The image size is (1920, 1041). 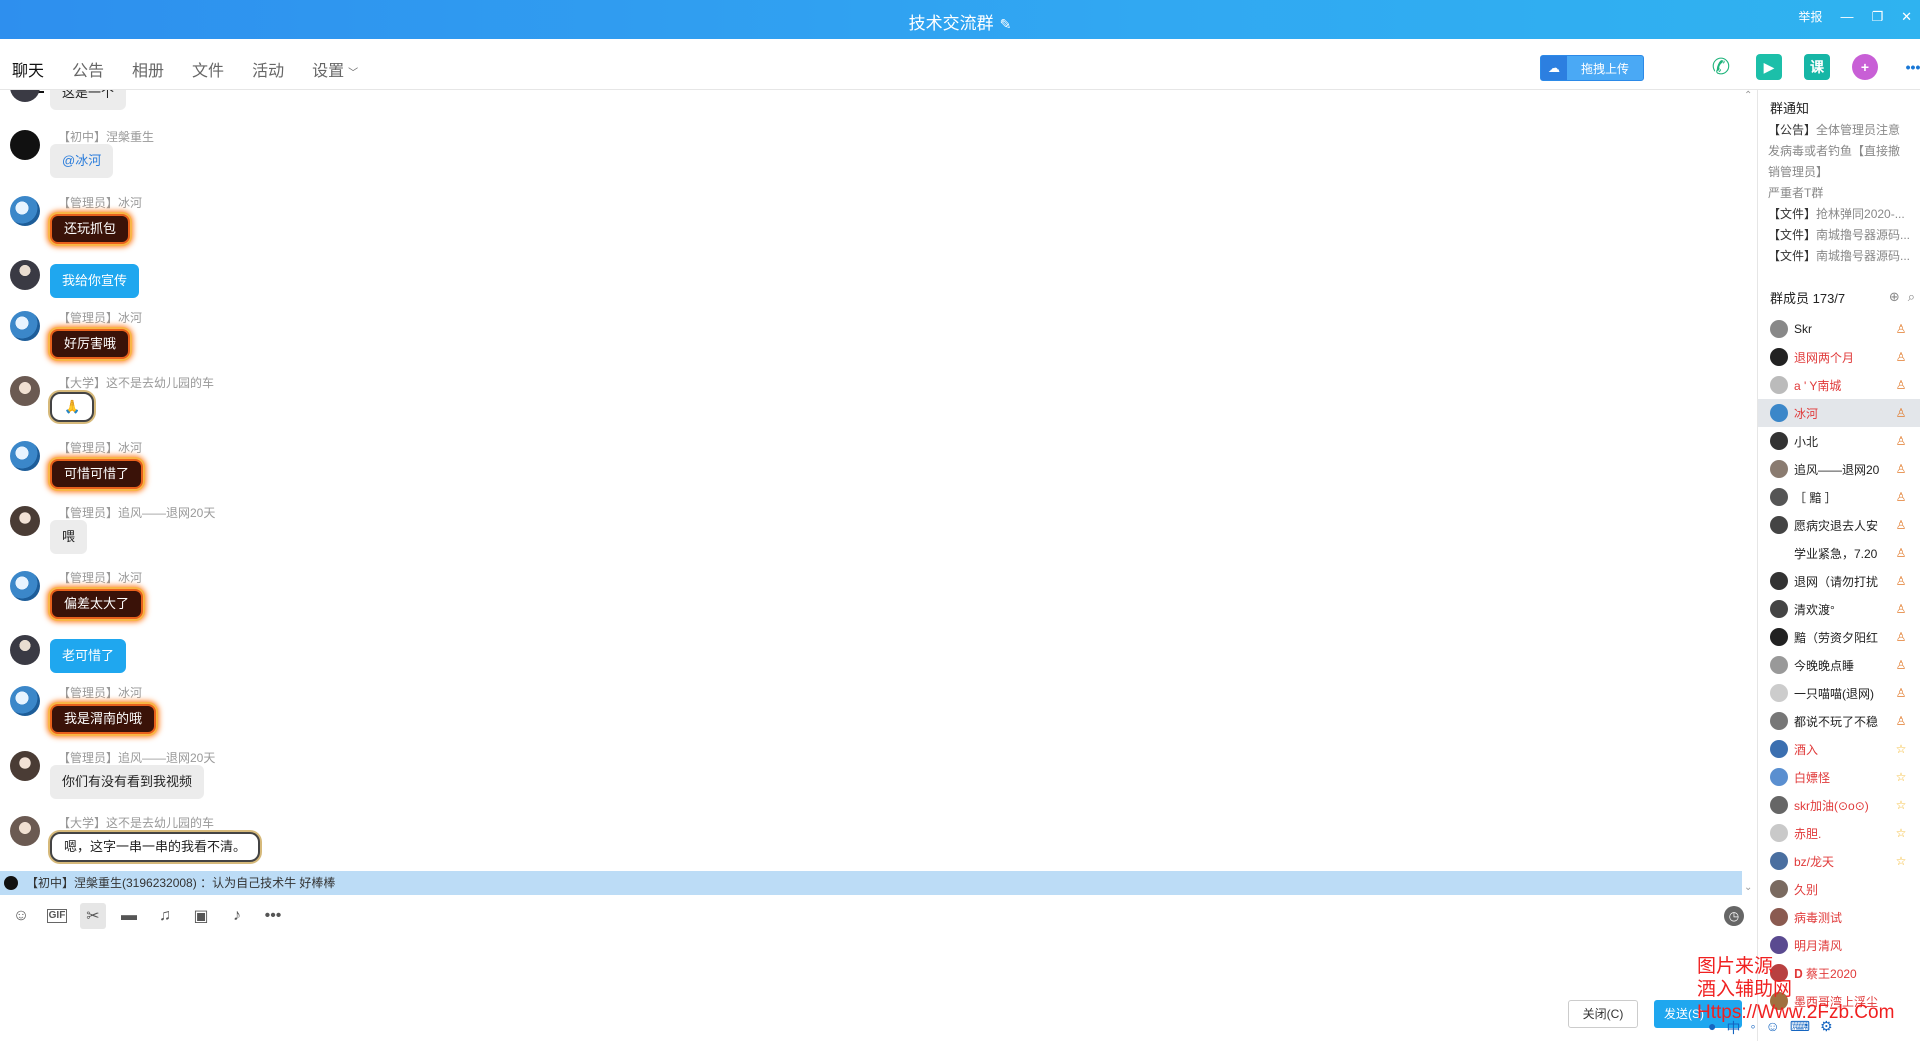 I want to click on member-item: 酒入 ☆, so click(x=1839, y=749).